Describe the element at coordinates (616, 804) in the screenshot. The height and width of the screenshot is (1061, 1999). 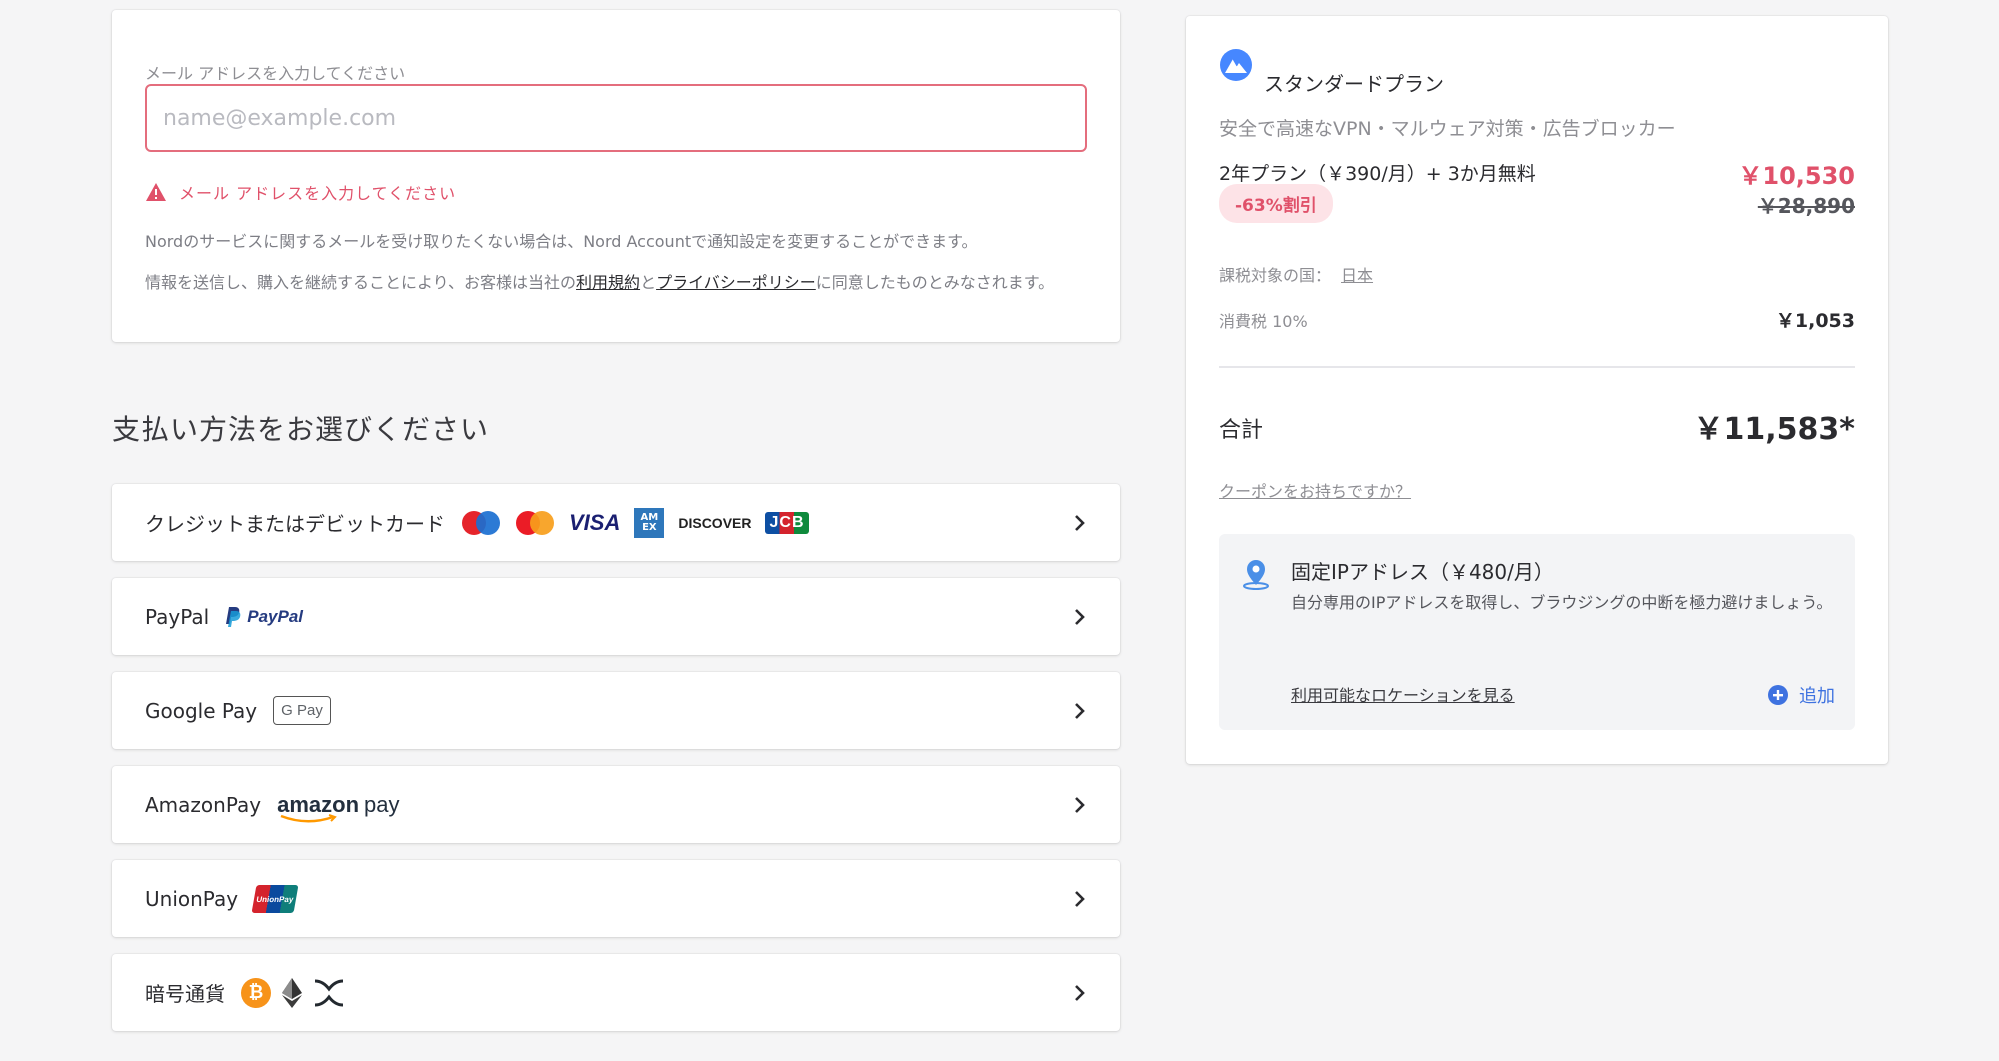
I see `payment-method-amazon-pay: AmazonPay amazon pay` at that location.